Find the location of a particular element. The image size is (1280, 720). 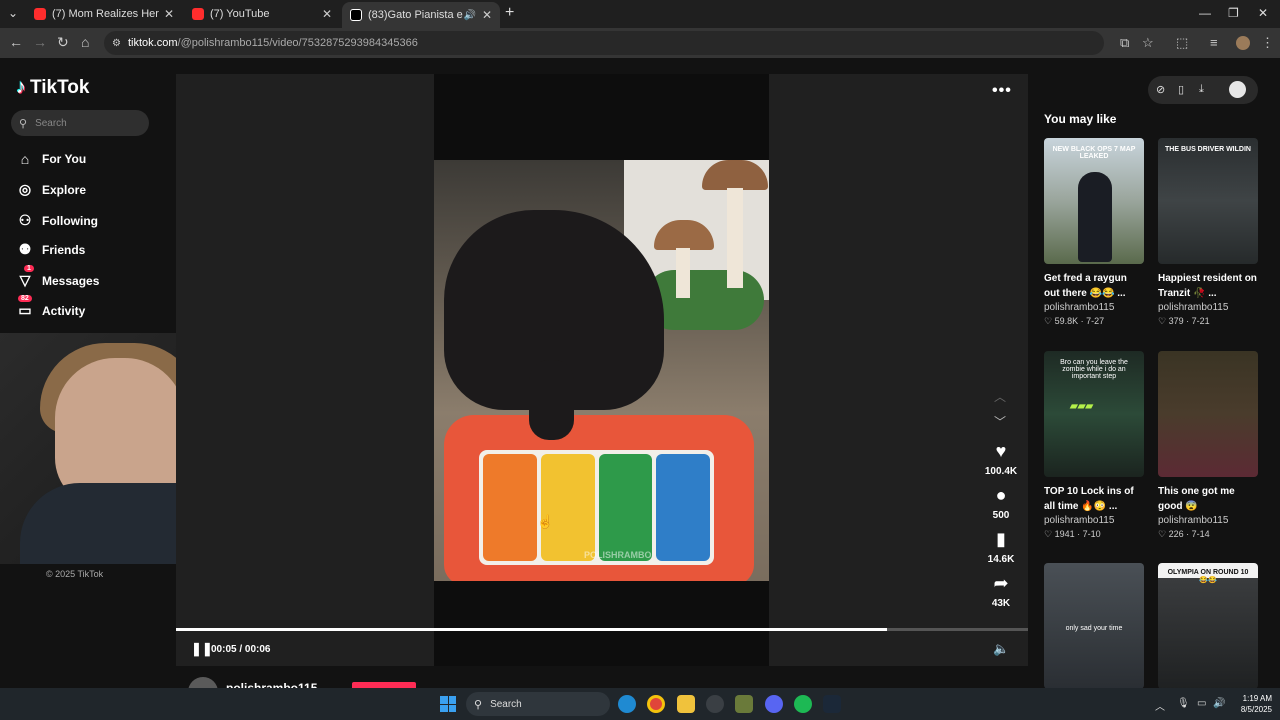

minecraft-icon is located at coordinates (744, 704).